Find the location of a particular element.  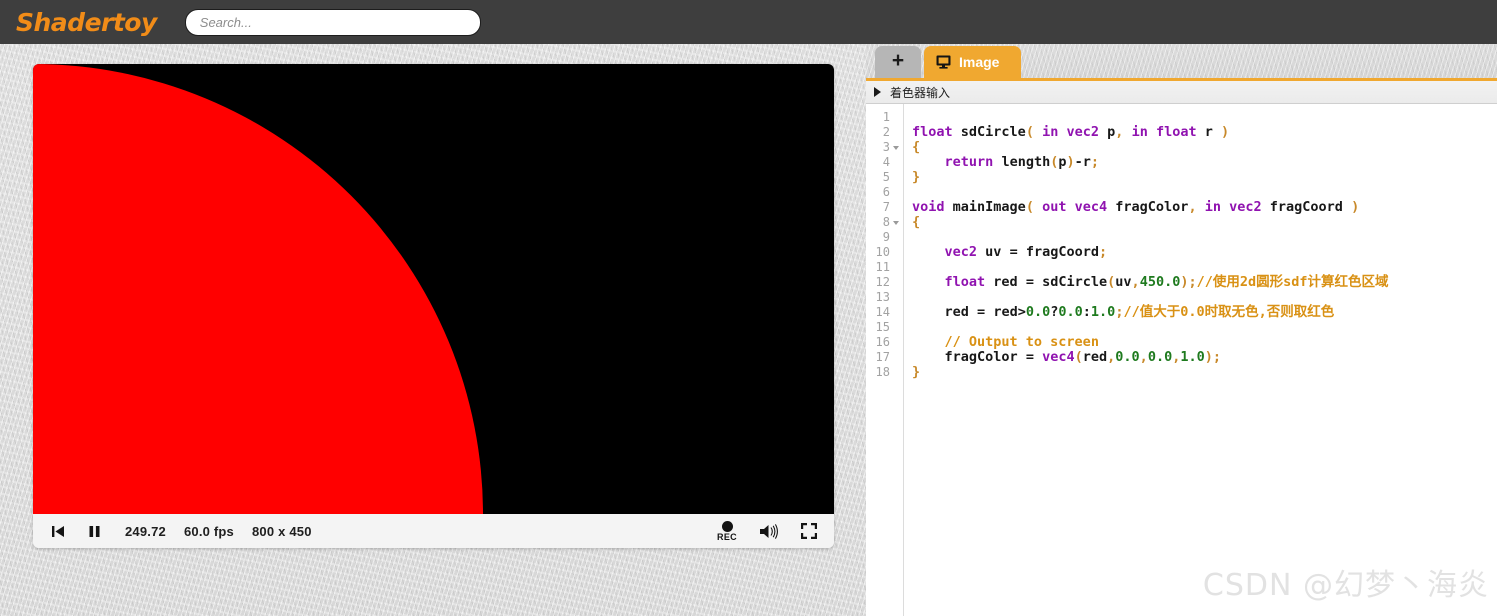

csdn-watermark: CSDN @幻梦丶海炎 is located at coordinates (1345, 585).